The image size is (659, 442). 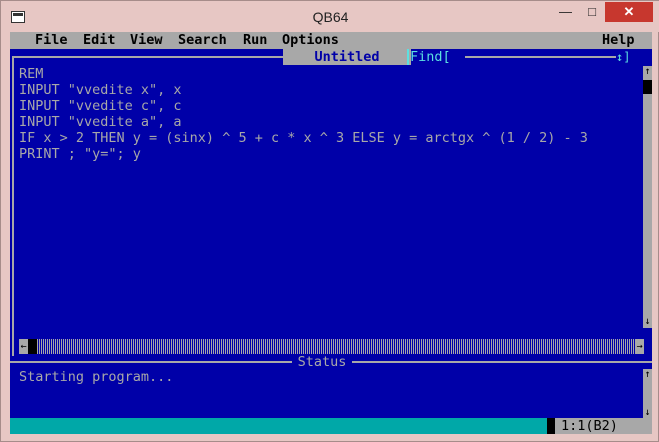 What do you see at coordinates (23, 346) in the screenshot?
I see `scroll-left-arrow-icon: ←` at bounding box center [23, 346].